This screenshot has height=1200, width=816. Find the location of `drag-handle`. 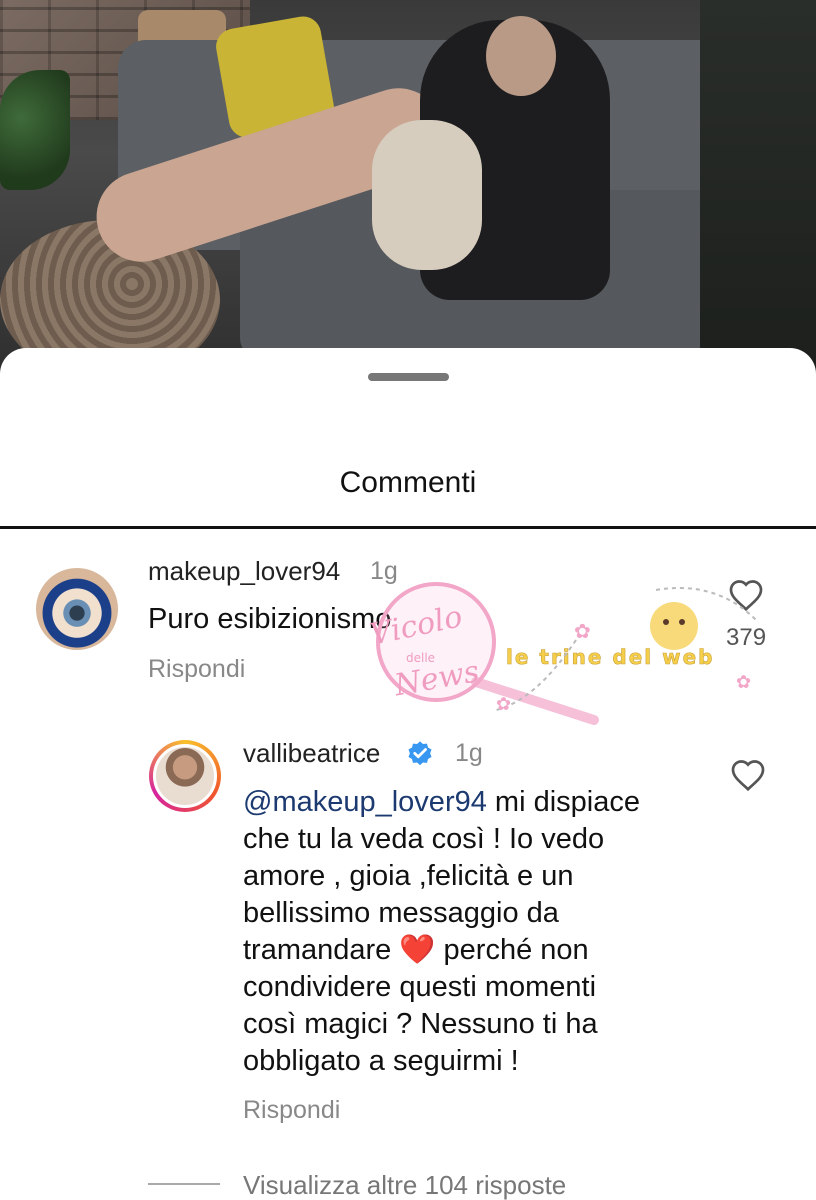

drag-handle is located at coordinates (408, 377).